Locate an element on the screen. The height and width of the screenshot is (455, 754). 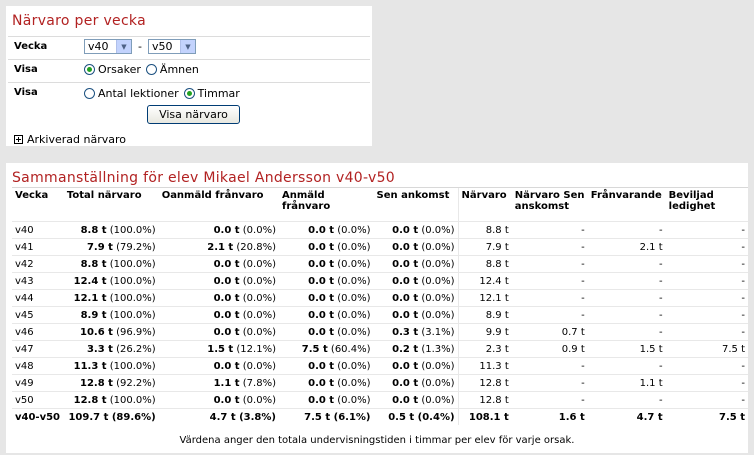
anmald-hours: 7.5 t is located at coordinates (317, 417).